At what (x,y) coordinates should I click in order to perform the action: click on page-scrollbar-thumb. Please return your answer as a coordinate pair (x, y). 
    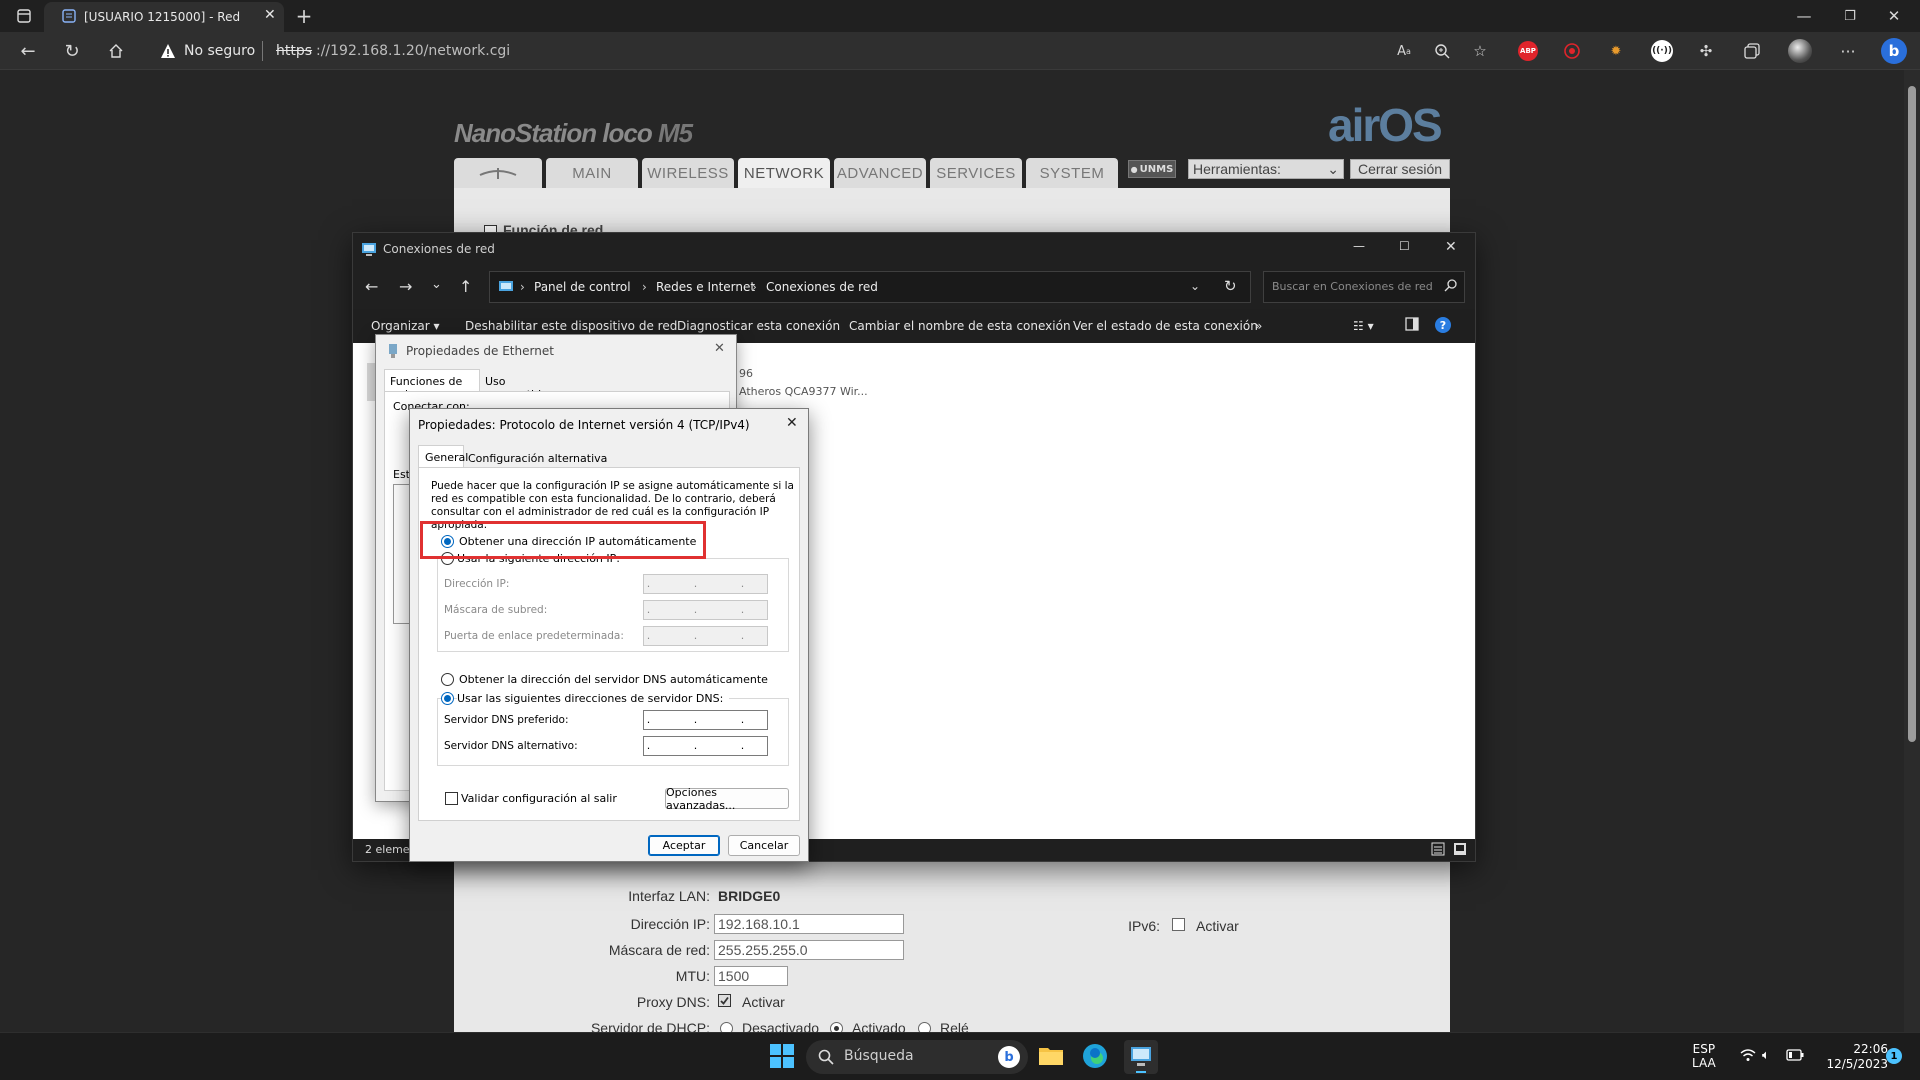
    Looking at the image, I should click on (1912, 414).